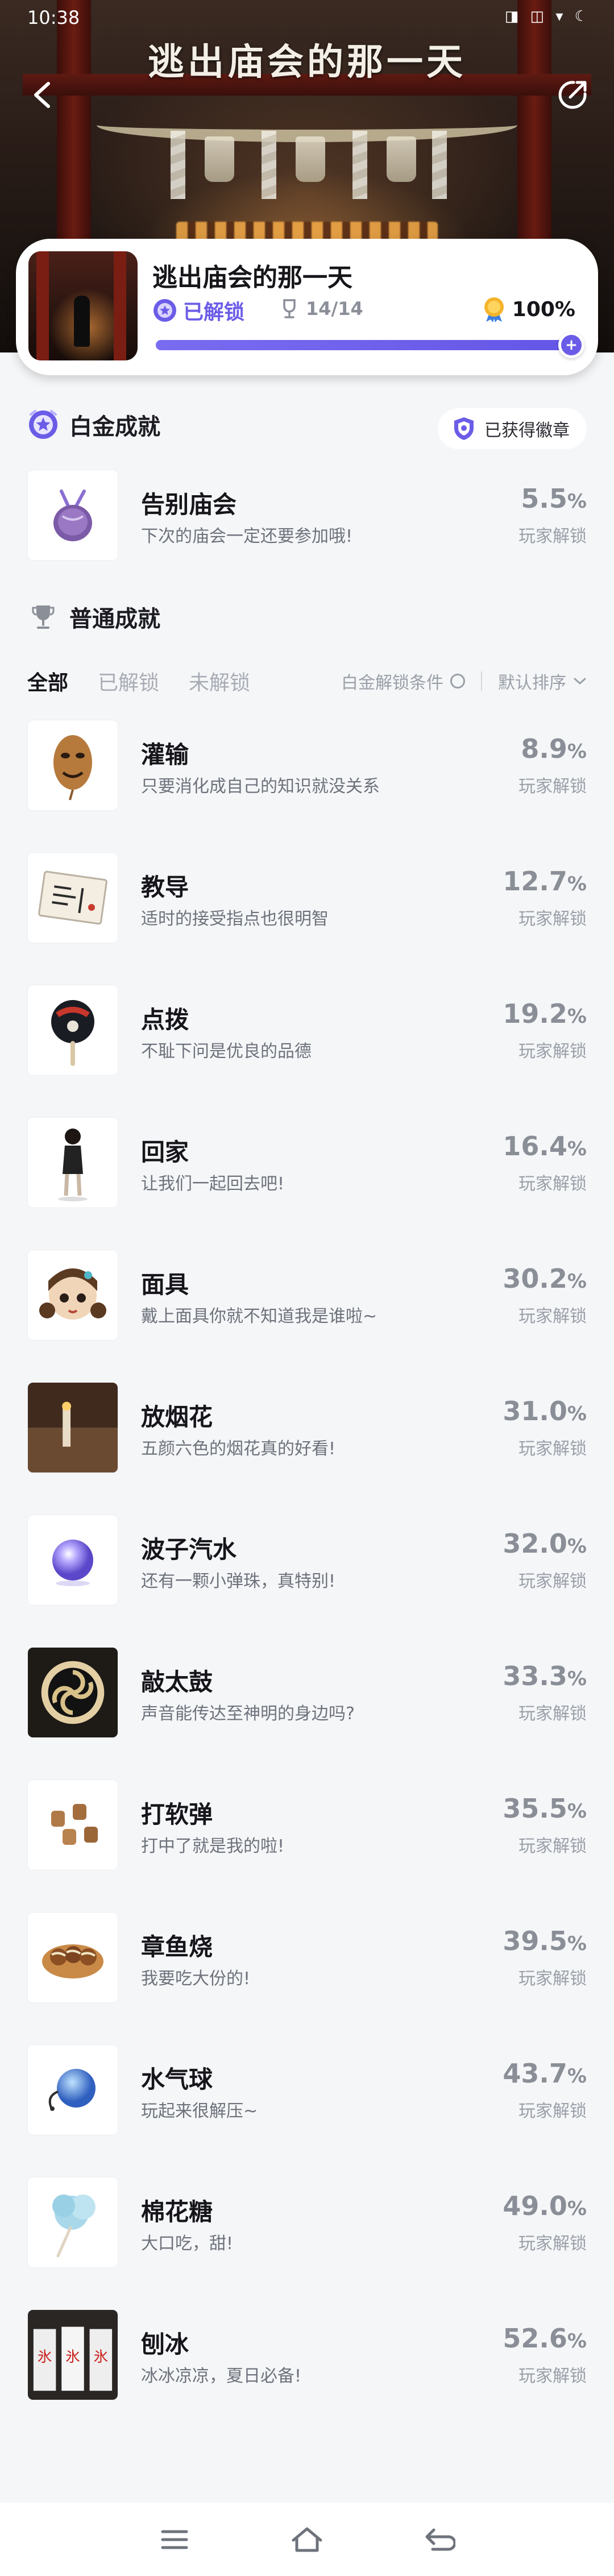 Image resolution: width=614 pixels, height=2576 pixels. What do you see at coordinates (165, 1020) in the screenshot?
I see `achievement-title: 点拨` at bounding box center [165, 1020].